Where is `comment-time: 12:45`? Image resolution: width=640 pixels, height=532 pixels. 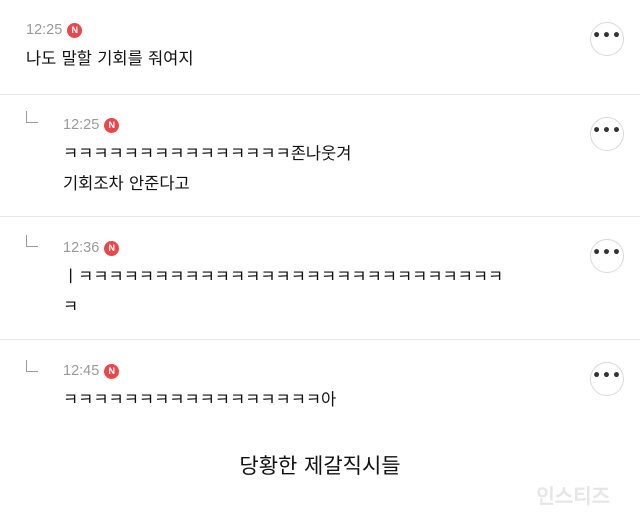
comment-time: 12:45 is located at coordinates (81, 371).